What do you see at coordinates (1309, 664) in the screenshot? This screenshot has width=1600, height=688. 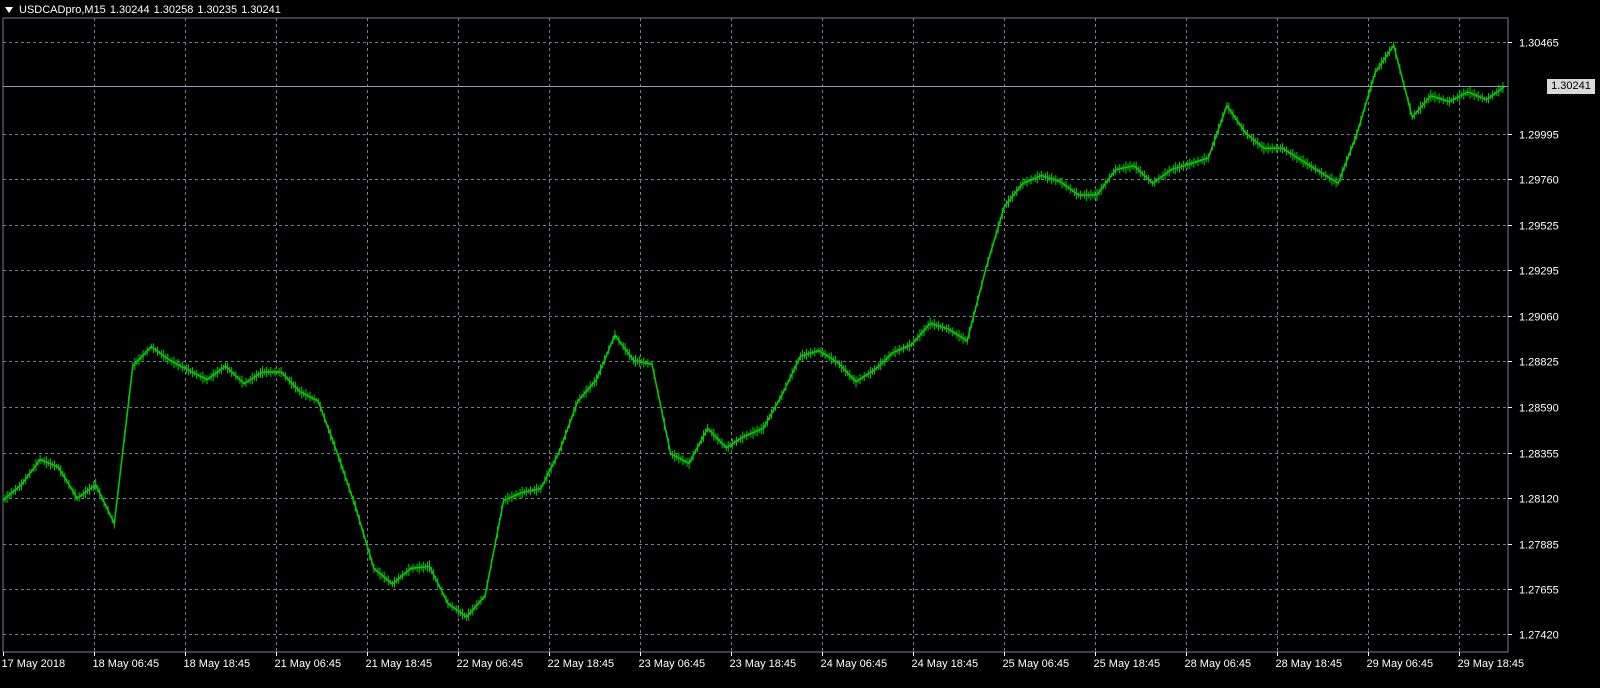 I see `time-axis-label: 28 May 18:45` at bounding box center [1309, 664].